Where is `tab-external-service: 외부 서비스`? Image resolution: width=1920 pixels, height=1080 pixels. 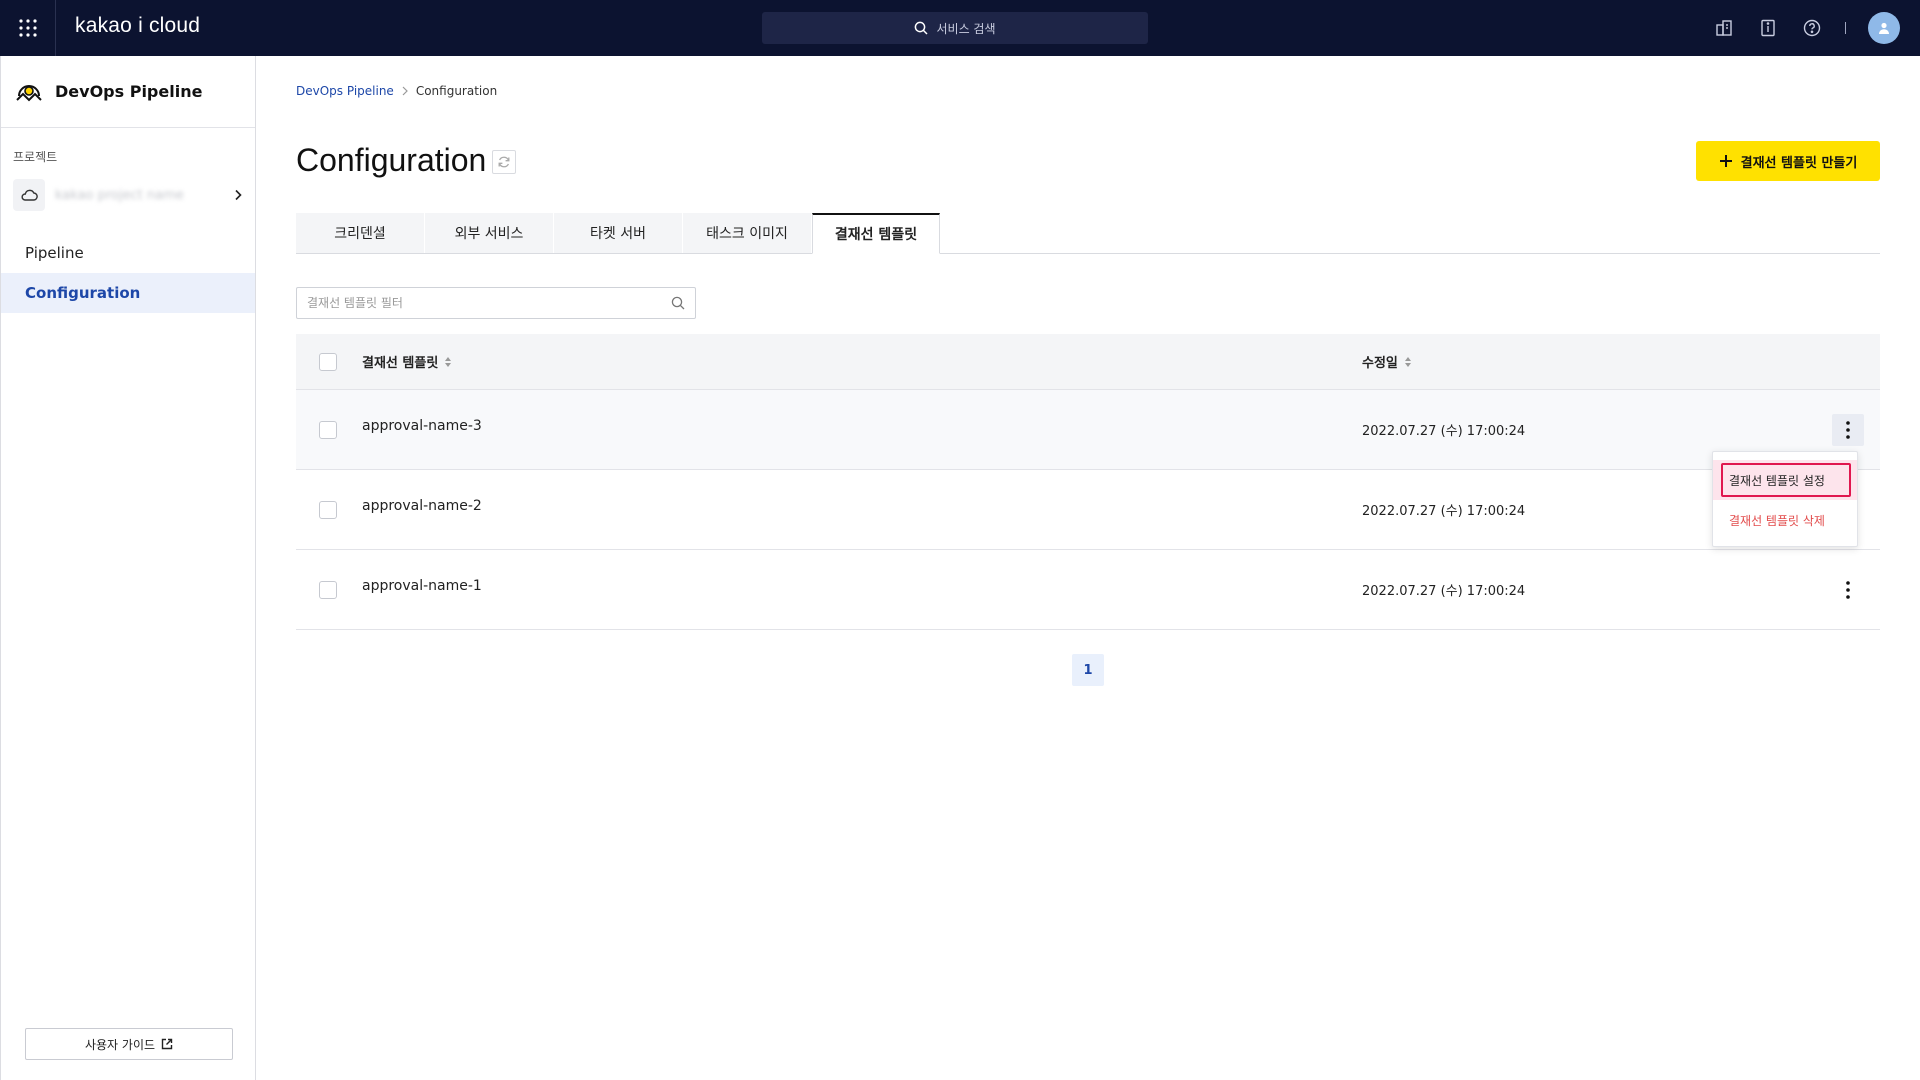
tab-external-service: 외부 서비스 is located at coordinates (489, 233).